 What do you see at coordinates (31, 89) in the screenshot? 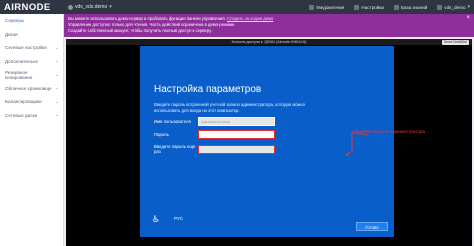
I see `sidebar-item-cloud-storage: Облачное хранилище ⌄` at bounding box center [31, 89].